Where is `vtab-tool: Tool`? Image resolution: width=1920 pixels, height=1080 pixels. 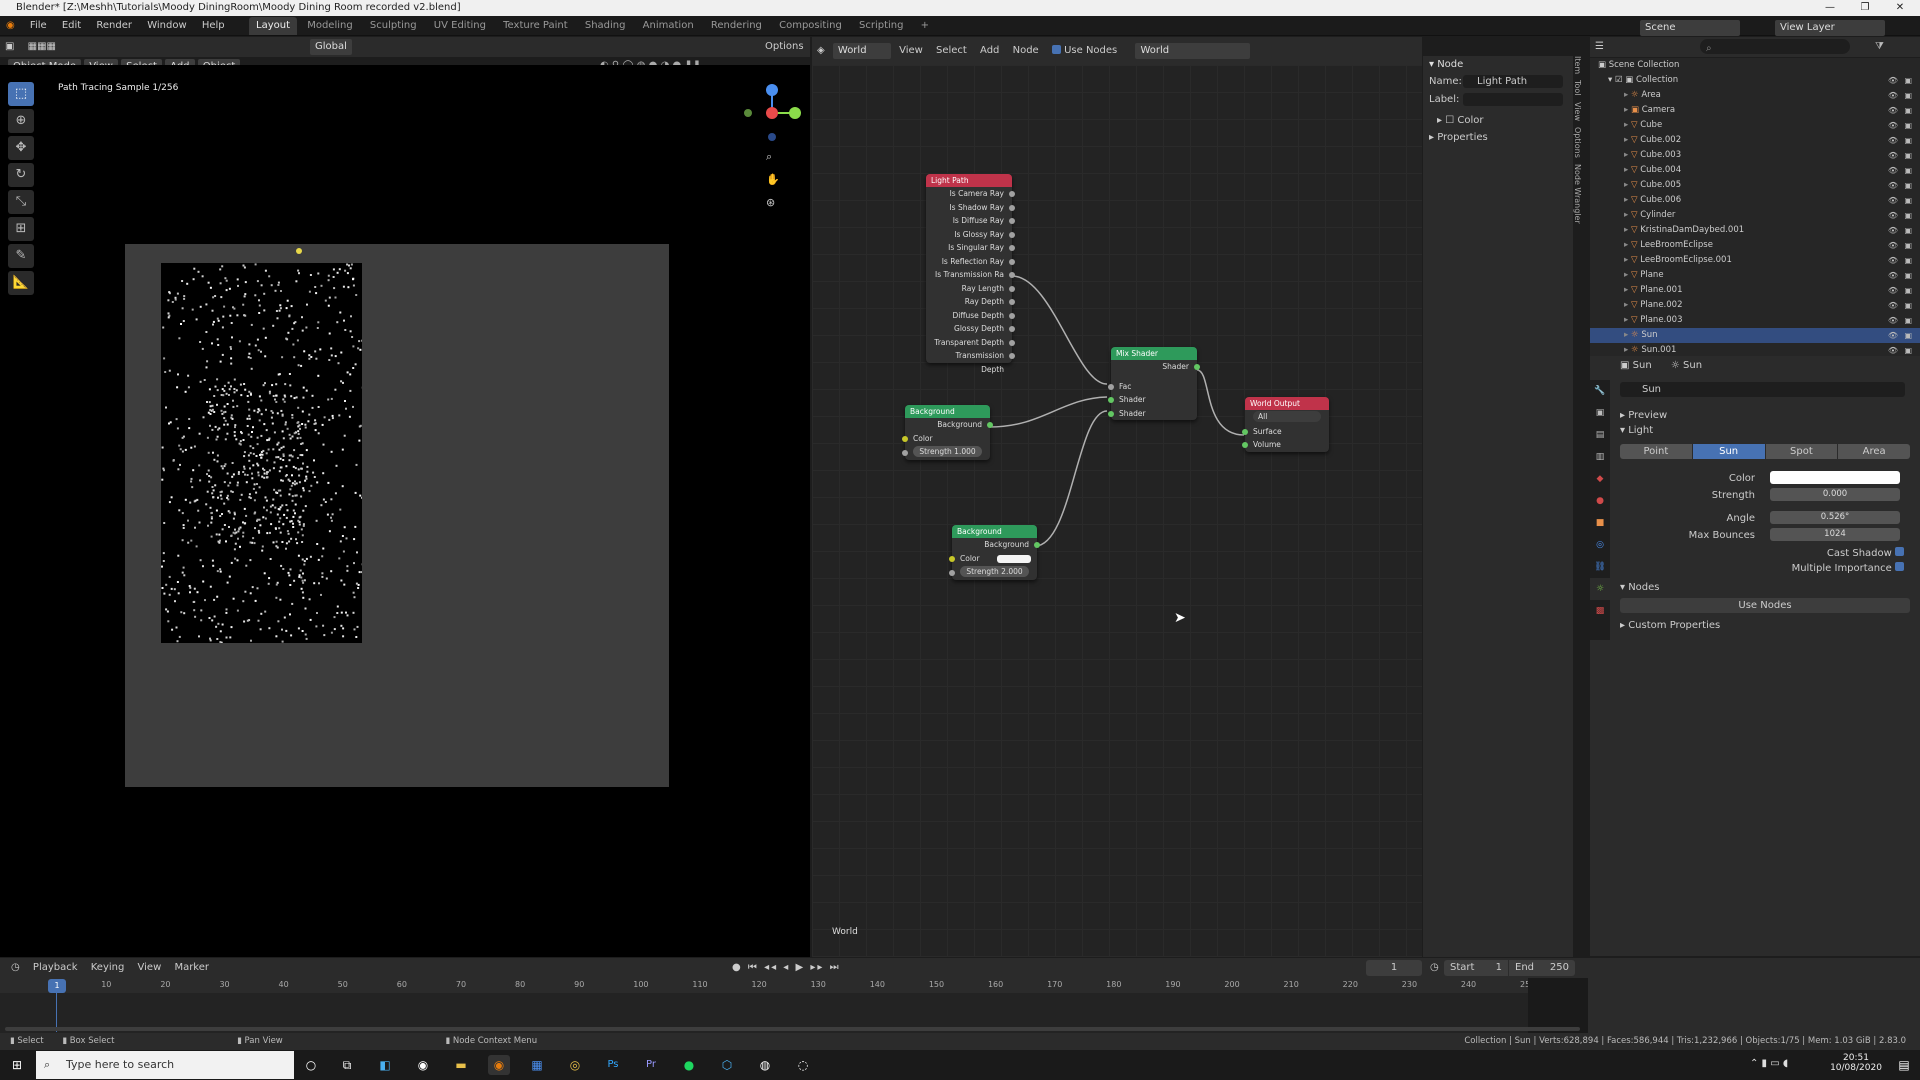 vtab-tool: Tool is located at coordinates (1577, 88).